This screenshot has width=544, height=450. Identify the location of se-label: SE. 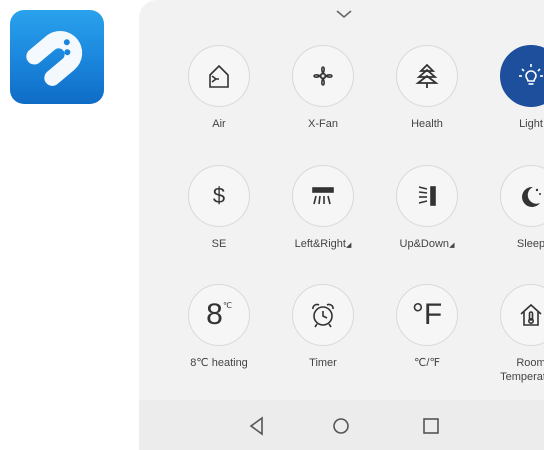
(219, 244).